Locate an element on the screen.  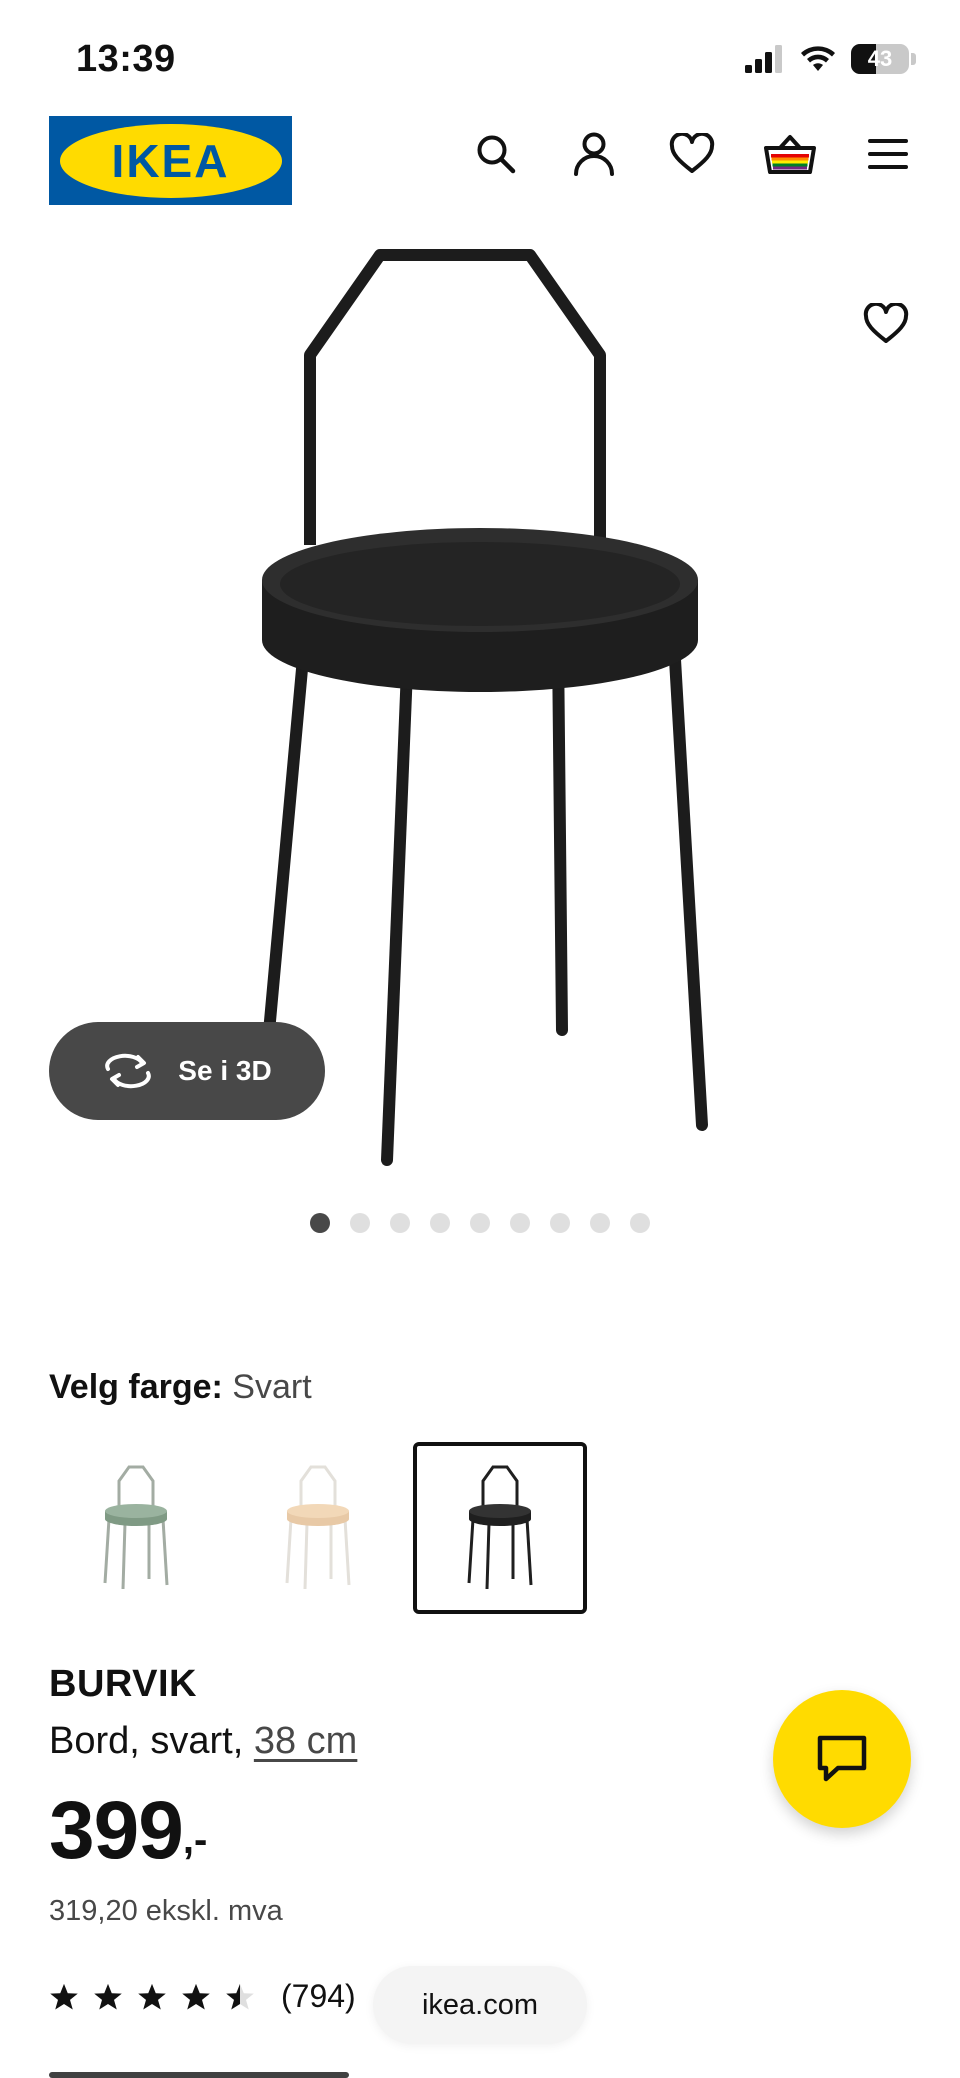
product-rating: (794) is located at coordinates (202, 1996).